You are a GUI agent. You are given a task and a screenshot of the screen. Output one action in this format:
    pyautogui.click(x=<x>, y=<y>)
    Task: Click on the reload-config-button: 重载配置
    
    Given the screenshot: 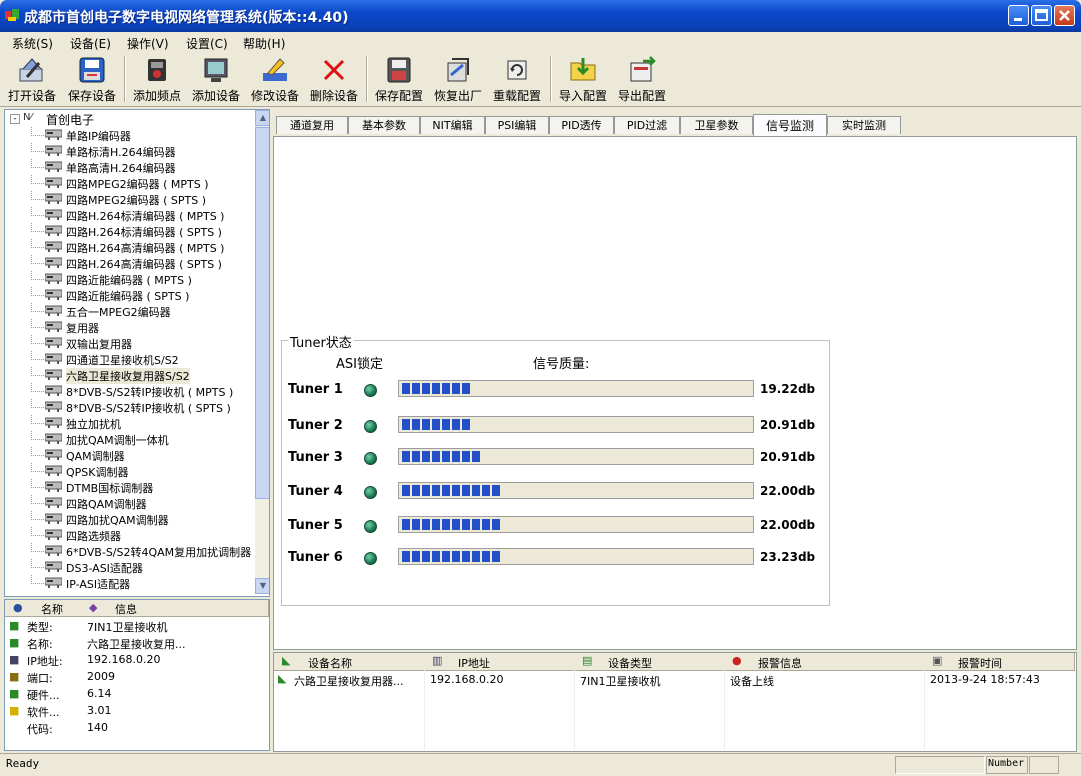 What is the action you would take?
    pyautogui.click(x=517, y=80)
    